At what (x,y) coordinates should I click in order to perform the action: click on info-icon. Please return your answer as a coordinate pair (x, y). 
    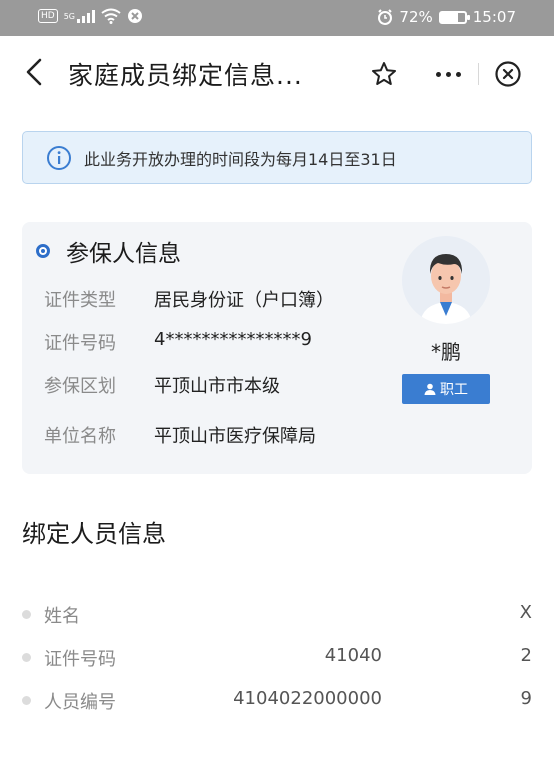
    Looking at the image, I should click on (59, 157).